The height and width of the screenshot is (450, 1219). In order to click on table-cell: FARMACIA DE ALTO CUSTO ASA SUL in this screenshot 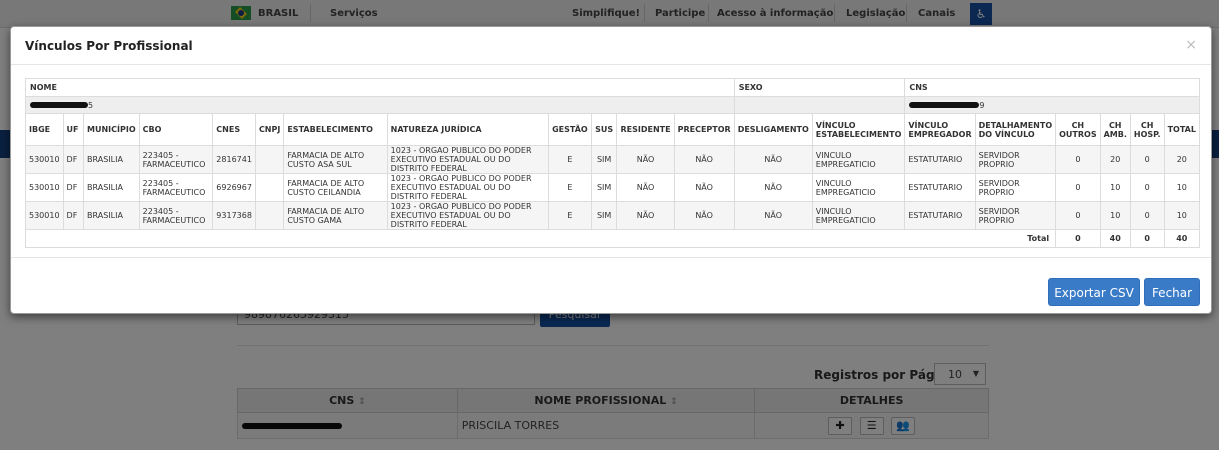, I will do `click(335, 159)`.